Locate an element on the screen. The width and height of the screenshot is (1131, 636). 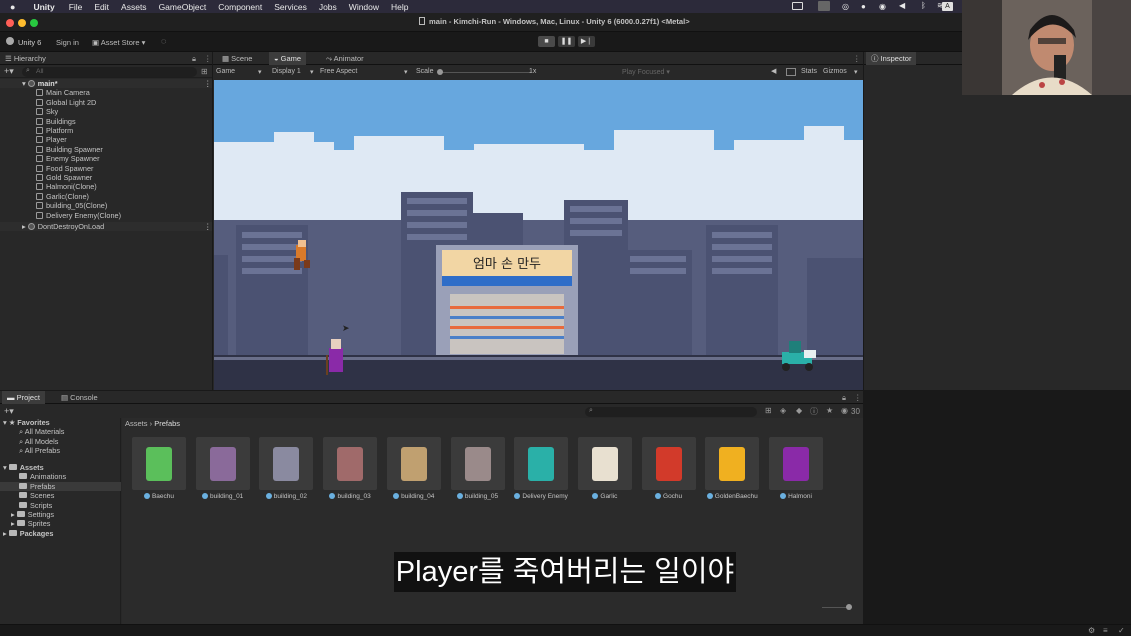
tab-animator: ⤳ Animator is located at coordinates (345, 58).